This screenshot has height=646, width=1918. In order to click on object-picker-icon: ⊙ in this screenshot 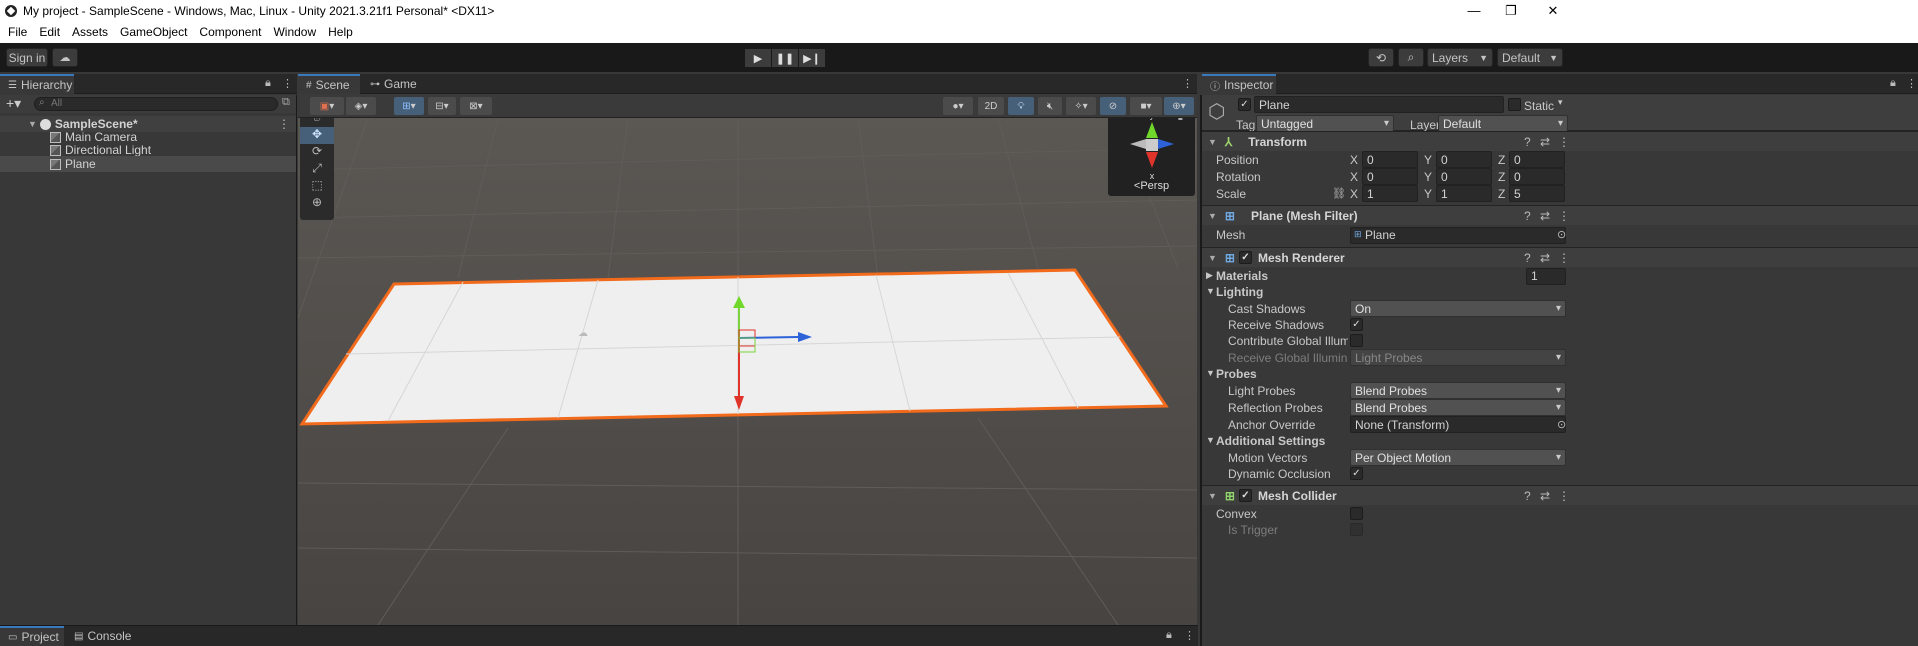, I will do `click(1561, 424)`.